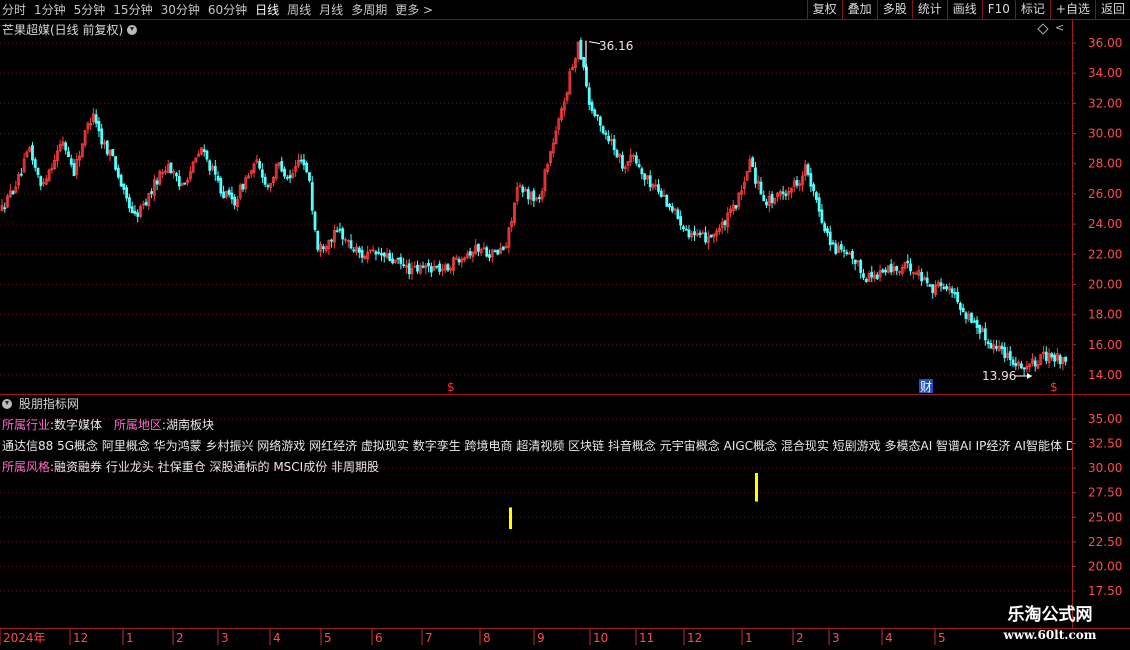  What do you see at coordinates (7, 404) in the screenshot?
I see `indicator-dropdown-icon` at bounding box center [7, 404].